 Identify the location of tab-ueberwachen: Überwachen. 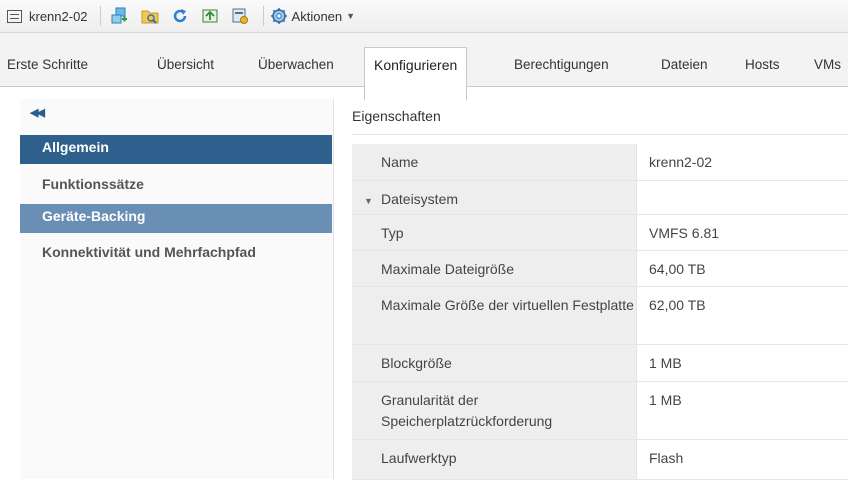
(296, 59).